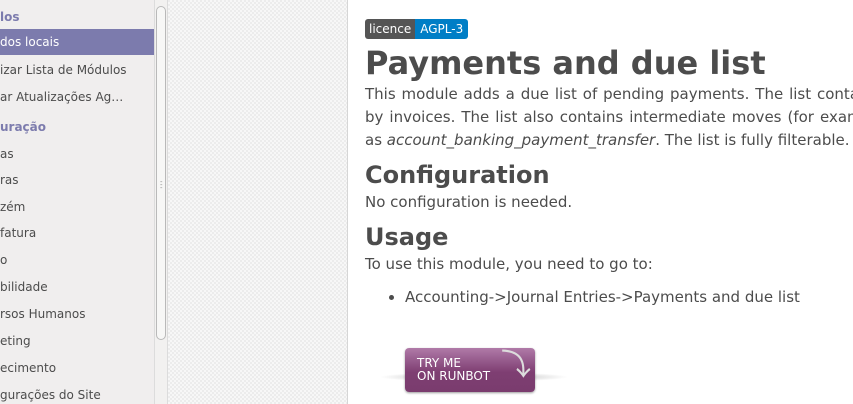 Image resolution: width=853 pixels, height=404 pixels. Describe the element at coordinates (161, 185) in the screenshot. I see `grip-icon: ---` at that location.